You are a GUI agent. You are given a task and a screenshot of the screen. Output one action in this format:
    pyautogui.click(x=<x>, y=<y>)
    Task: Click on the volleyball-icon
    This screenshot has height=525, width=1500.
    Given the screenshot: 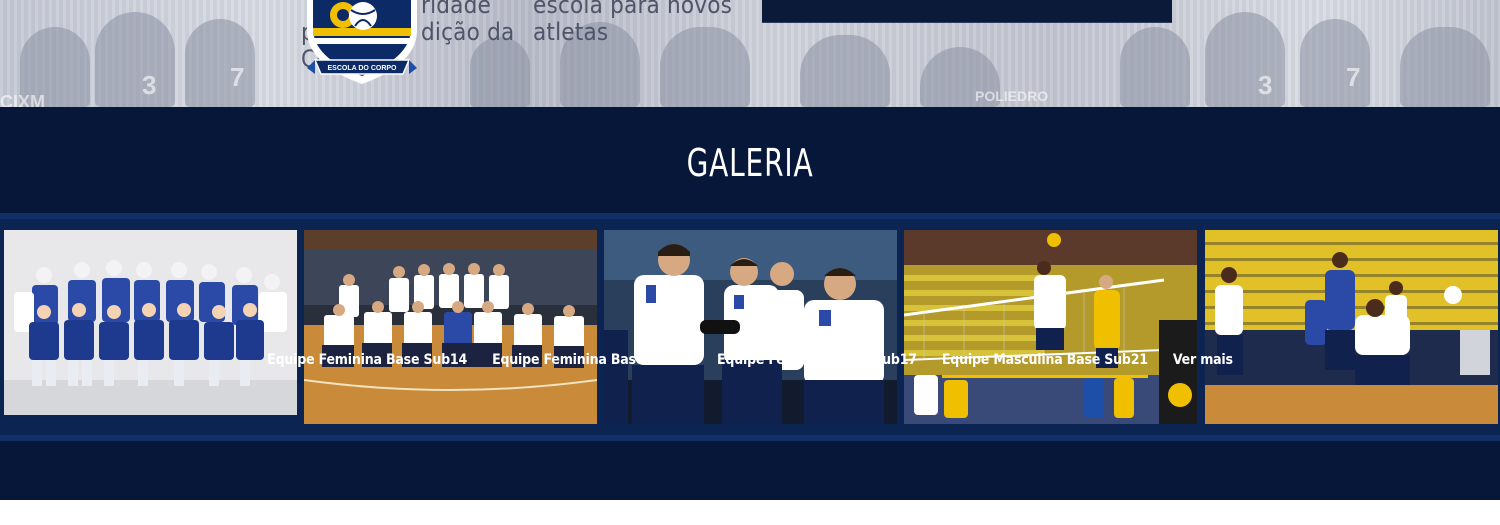 What is the action you would take?
    pyautogui.click(x=363, y=16)
    